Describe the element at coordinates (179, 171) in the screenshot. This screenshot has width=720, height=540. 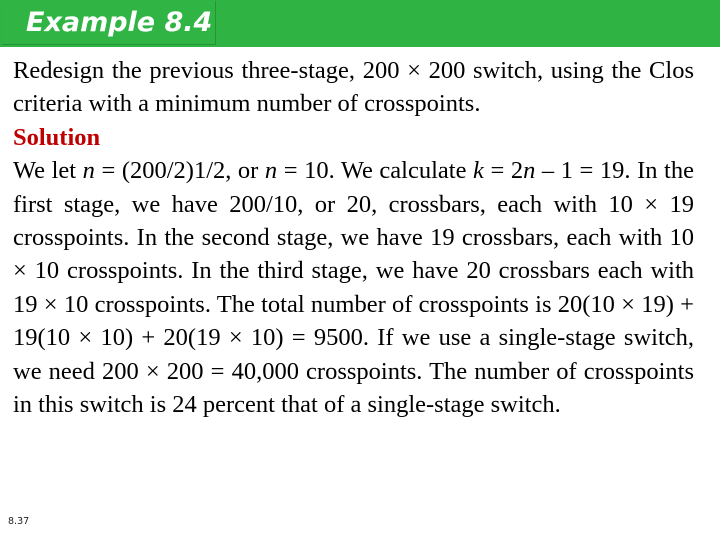
I see `solution-text-part-2: = (200/2)1/2, or` at that location.